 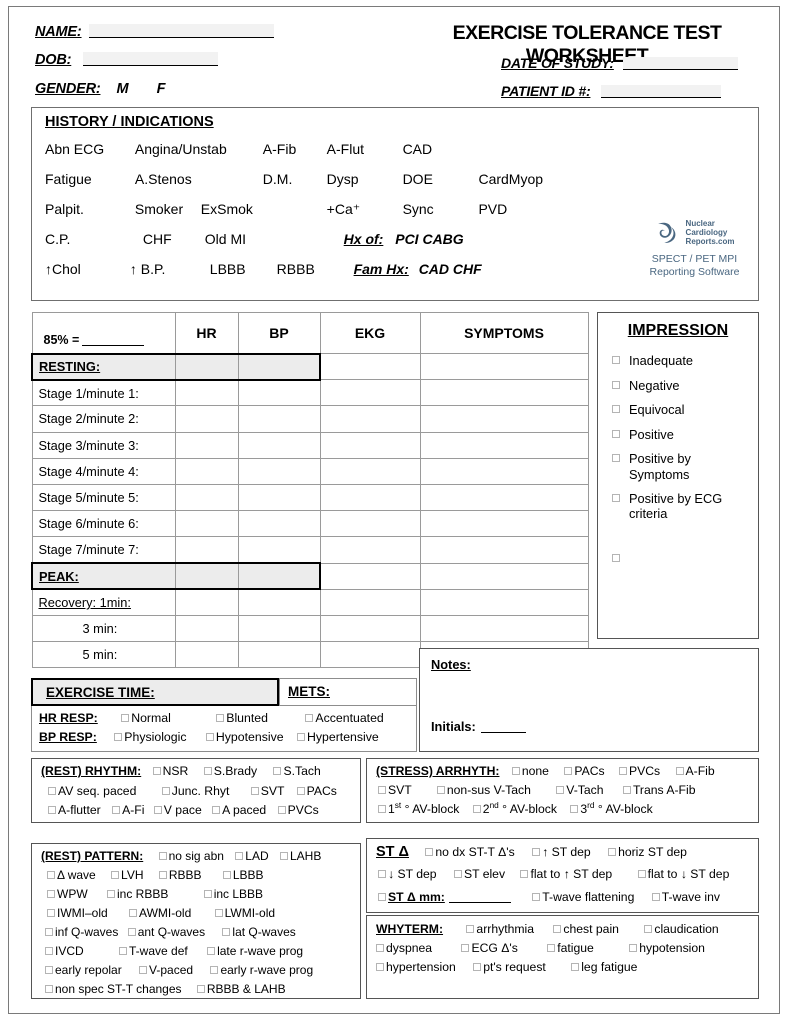 I want to click on cell-recovery-3min-ekg, so click(x=370, y=628).